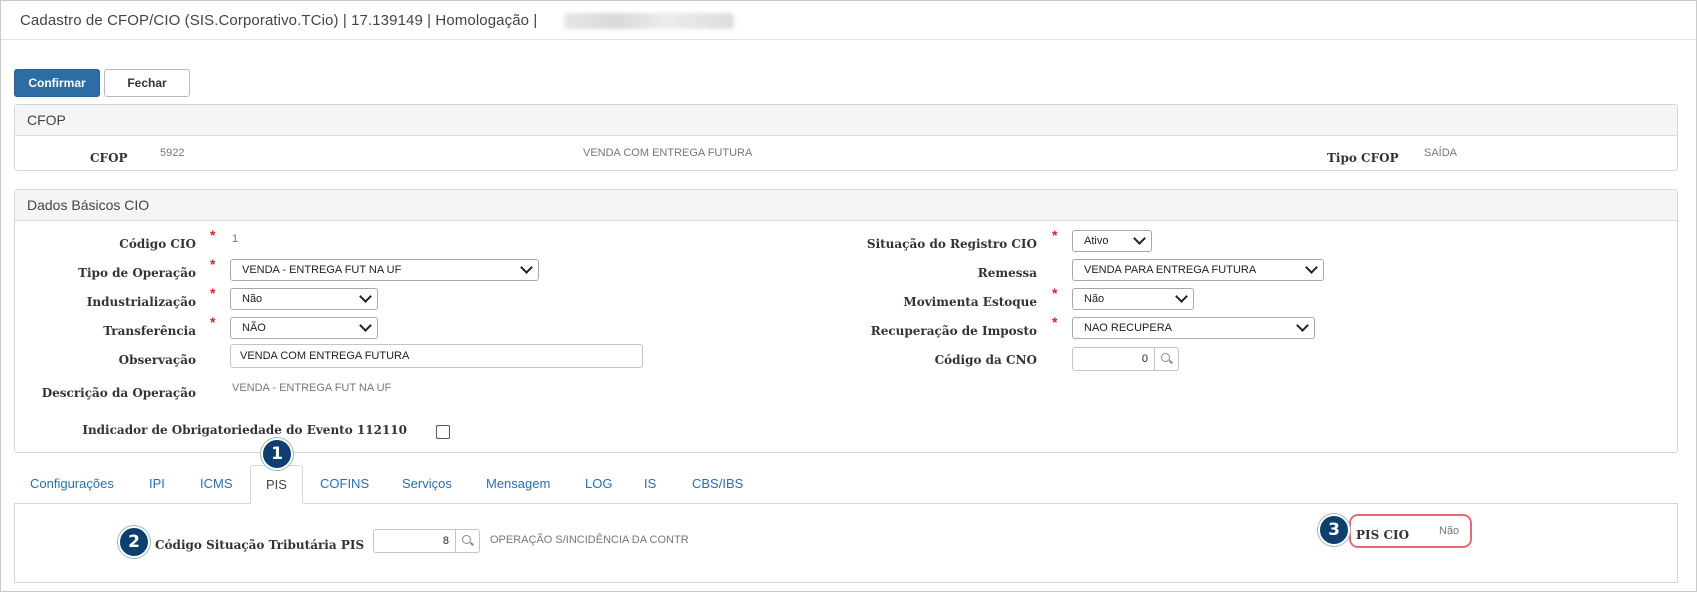 The height and width of the screenshot is (592, 1697). I want to click on tab-configuracoes: Configurações, so click(72, 484).